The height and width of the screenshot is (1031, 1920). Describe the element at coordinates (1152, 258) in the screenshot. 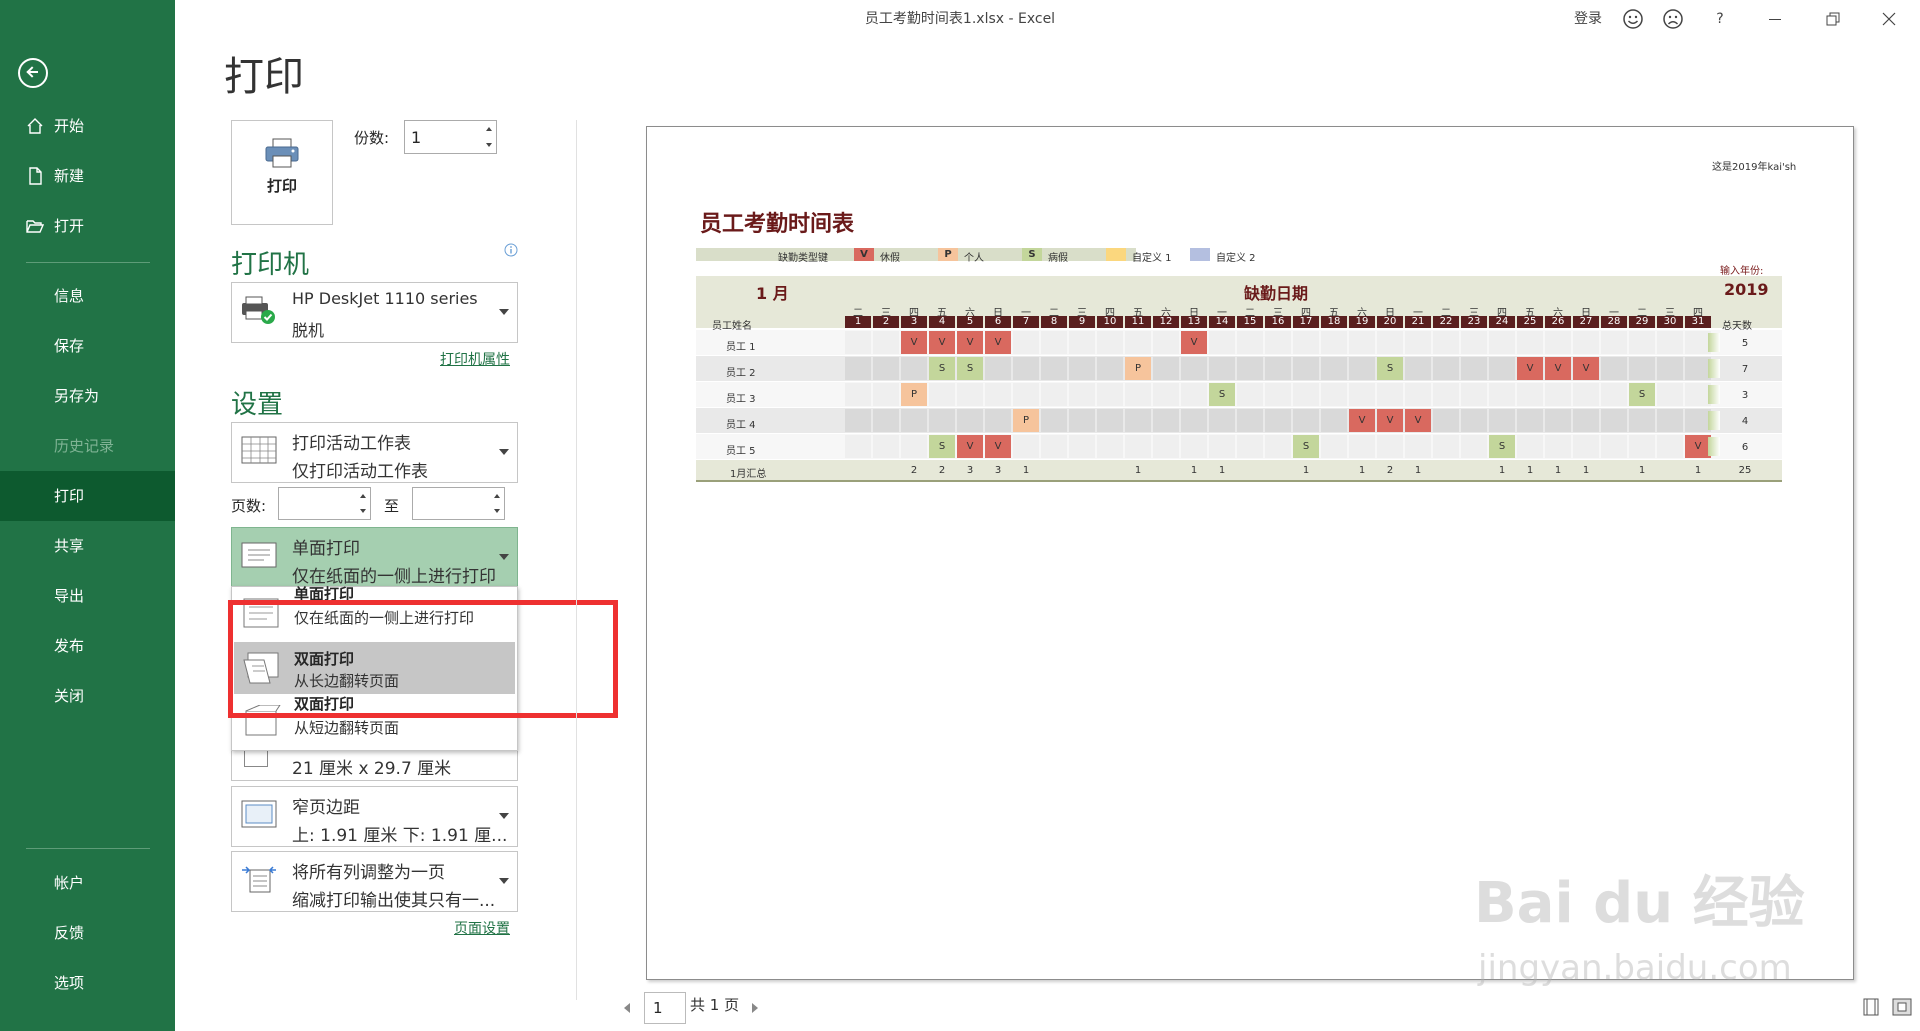

I see `legend-label-item: 自定义 1` at that location.